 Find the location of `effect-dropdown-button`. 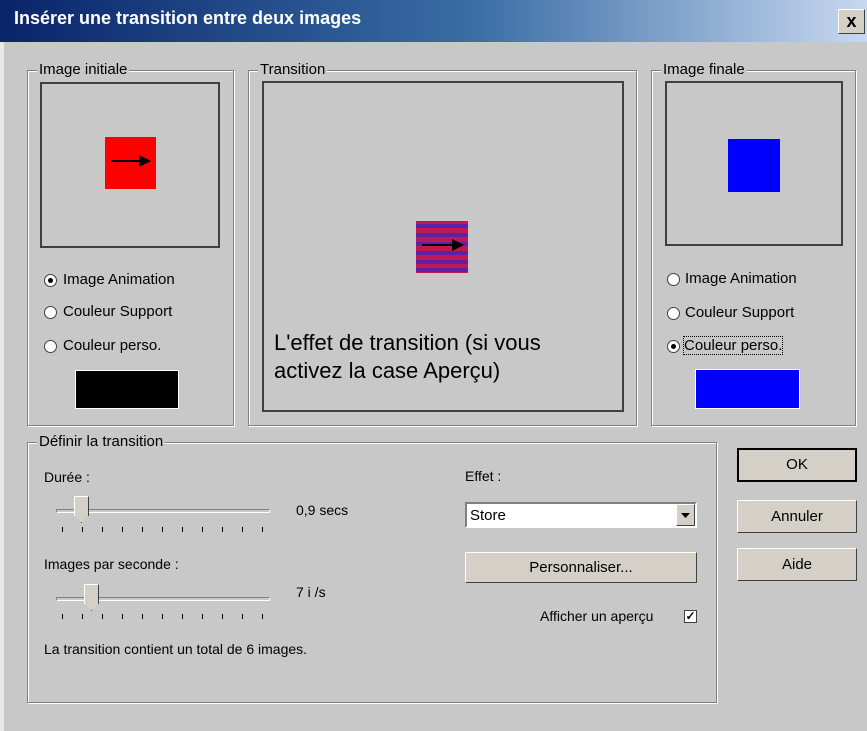

effect-dropdown-button is located at coordinates (685, 515).